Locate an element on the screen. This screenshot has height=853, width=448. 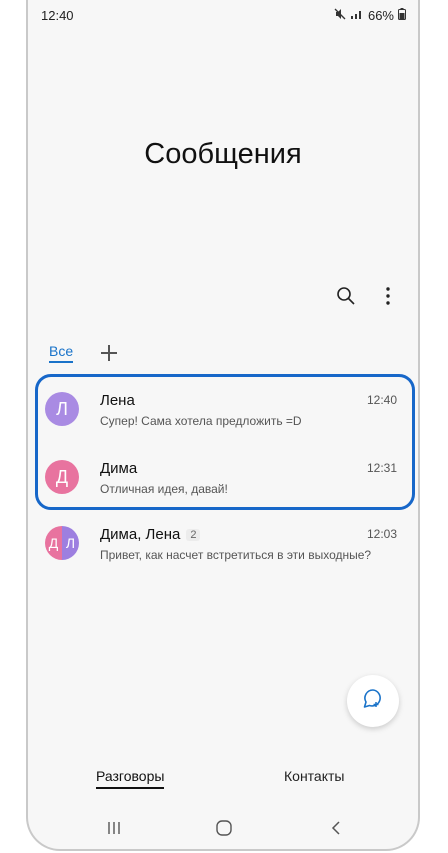
category-tabs: Все is located at coordinates (84, 353).